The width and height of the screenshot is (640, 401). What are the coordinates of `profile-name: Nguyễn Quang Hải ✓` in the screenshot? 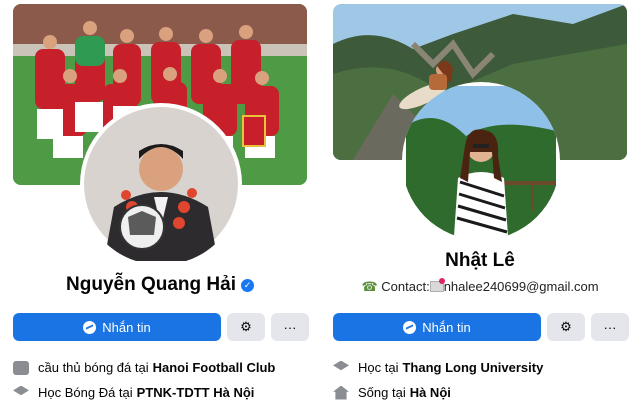 It's located at (160, 285).